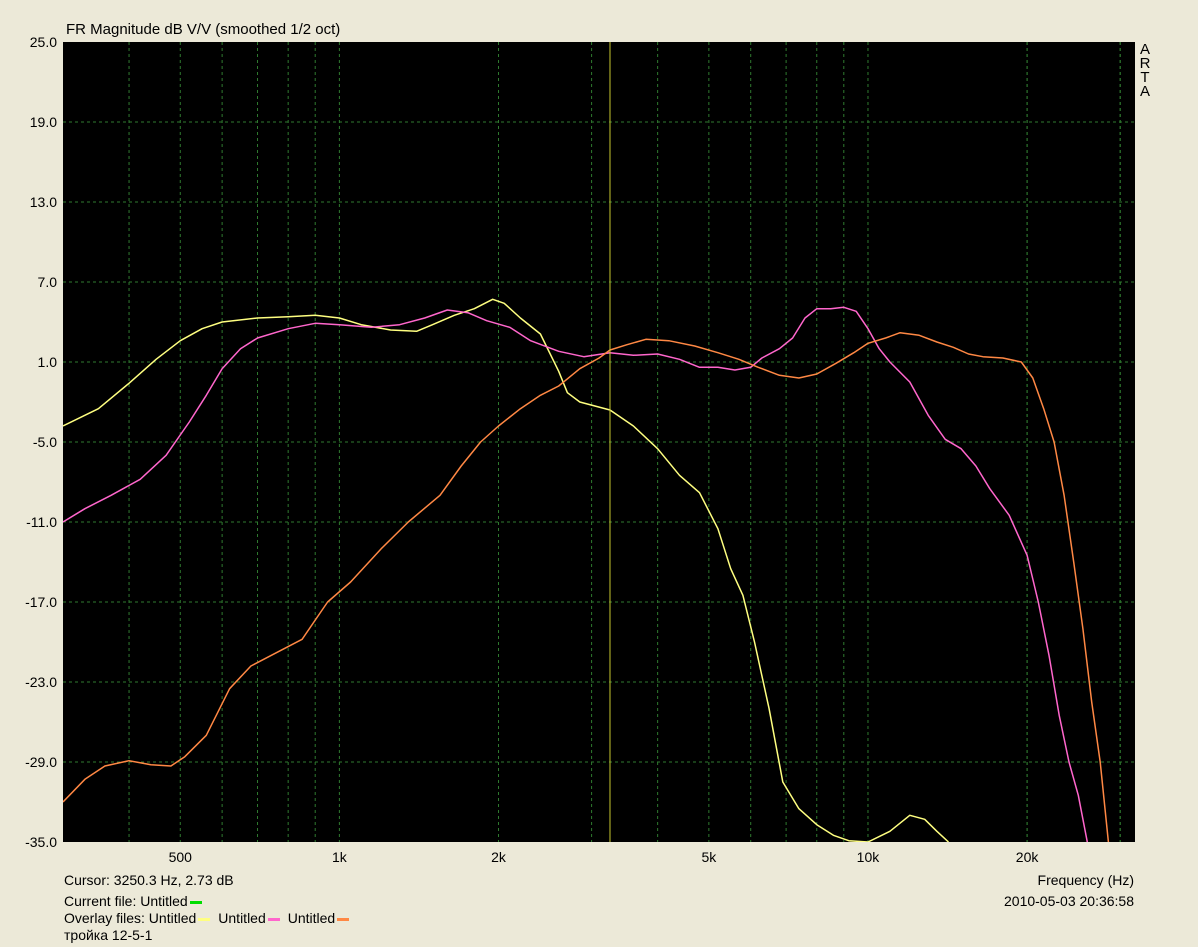 Image resolution: width=1198 pixels, height=947 pixels. Describe the element at coordinates (149, 880) in the screenshot. I see `cursor-readout: Cursor: 3250.3 Hz, 2.73 dB` at that location.